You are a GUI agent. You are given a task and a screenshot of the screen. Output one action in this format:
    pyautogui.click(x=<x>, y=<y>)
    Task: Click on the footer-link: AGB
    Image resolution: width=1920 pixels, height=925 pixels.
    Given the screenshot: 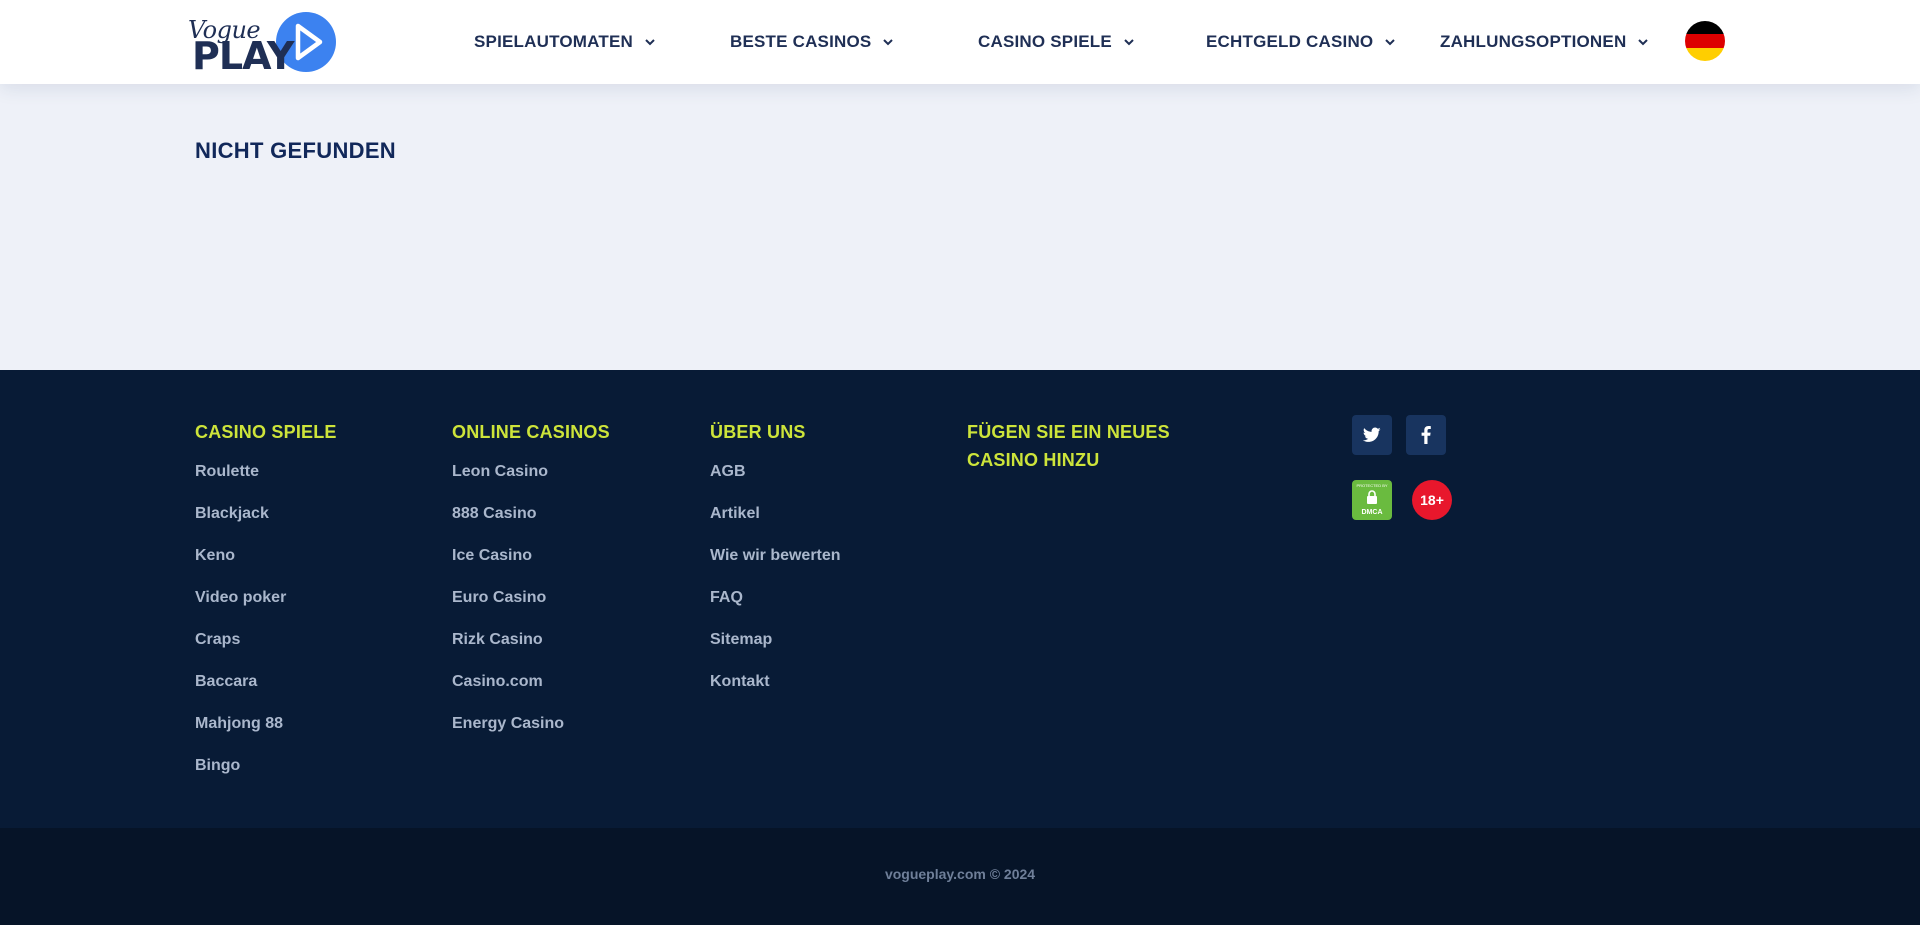 What is the action you would take?
    pyautogui.click(x=775, y=483)
    